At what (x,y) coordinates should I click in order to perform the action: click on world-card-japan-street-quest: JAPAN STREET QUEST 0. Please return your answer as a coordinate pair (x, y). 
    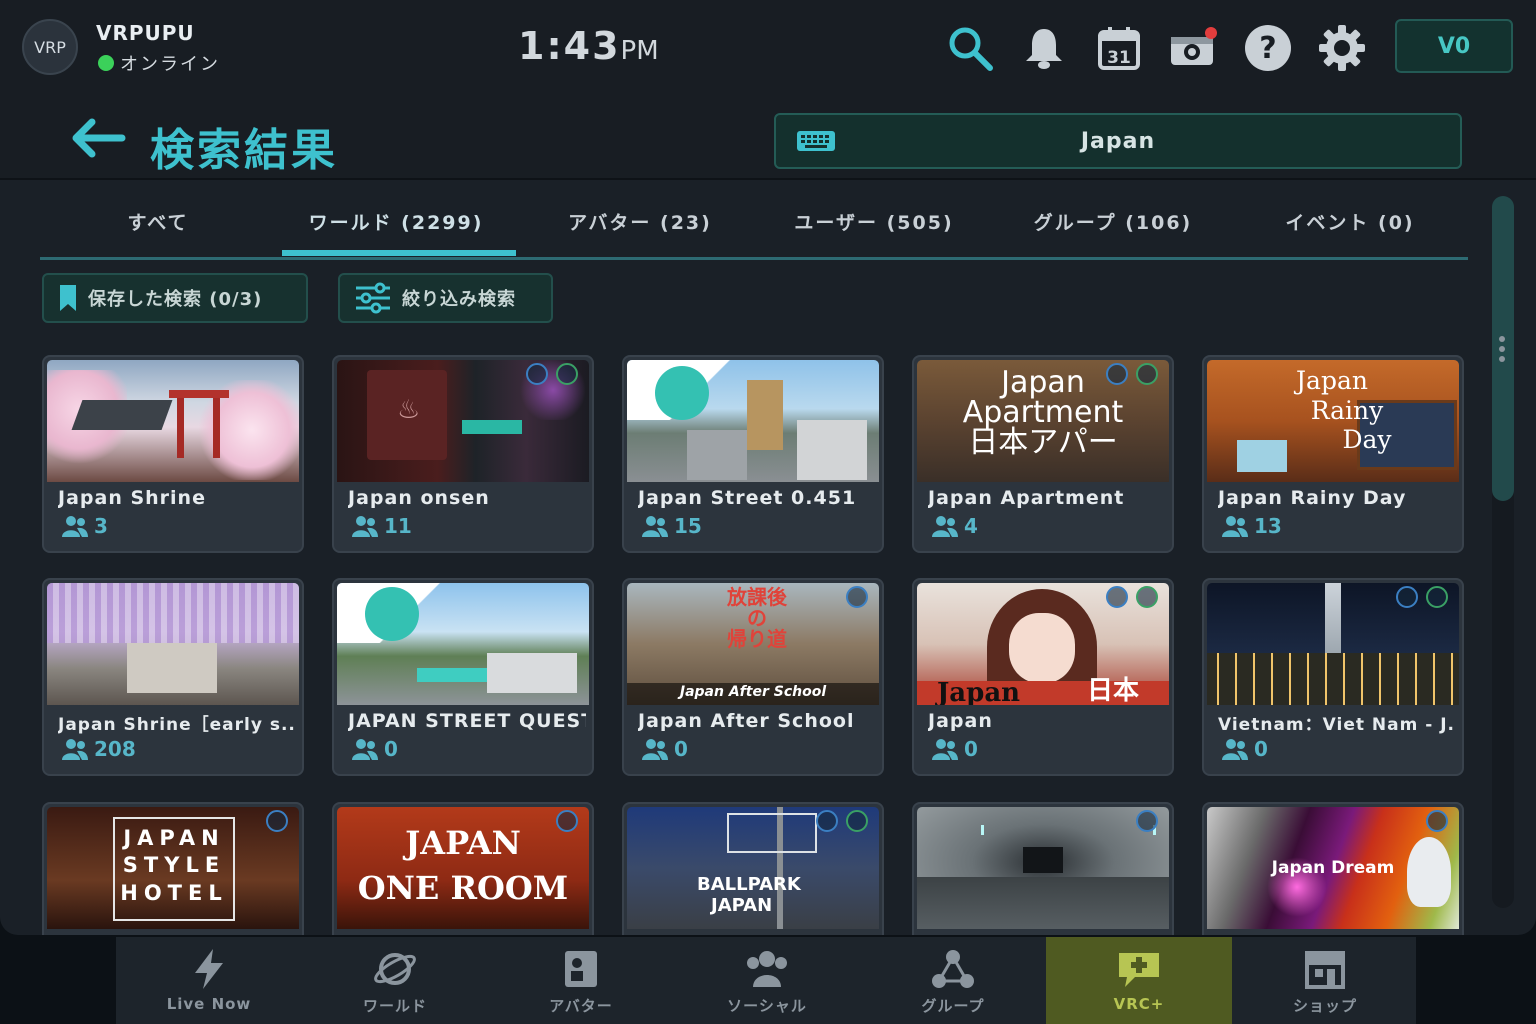
    Looking at the image, I should click on (463, 677).